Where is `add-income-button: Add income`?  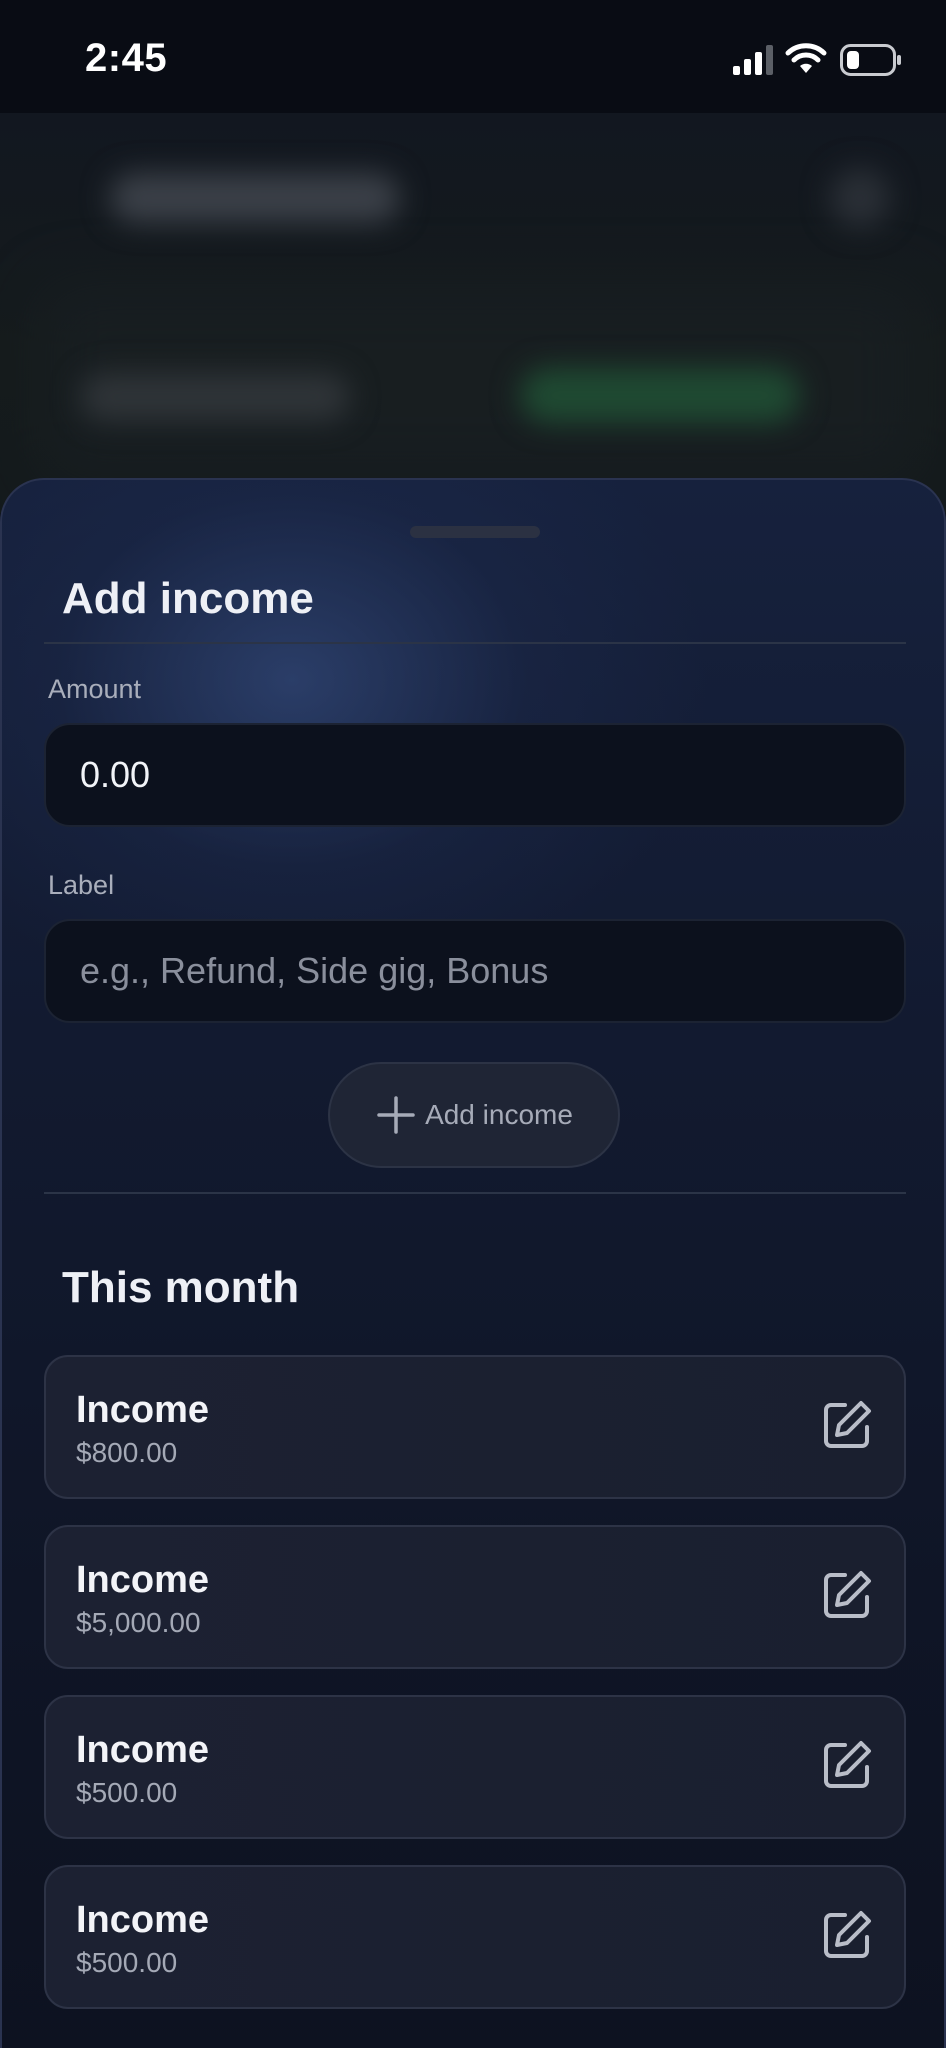
add-income-button: Add income is located at coordinates (474, 1115).